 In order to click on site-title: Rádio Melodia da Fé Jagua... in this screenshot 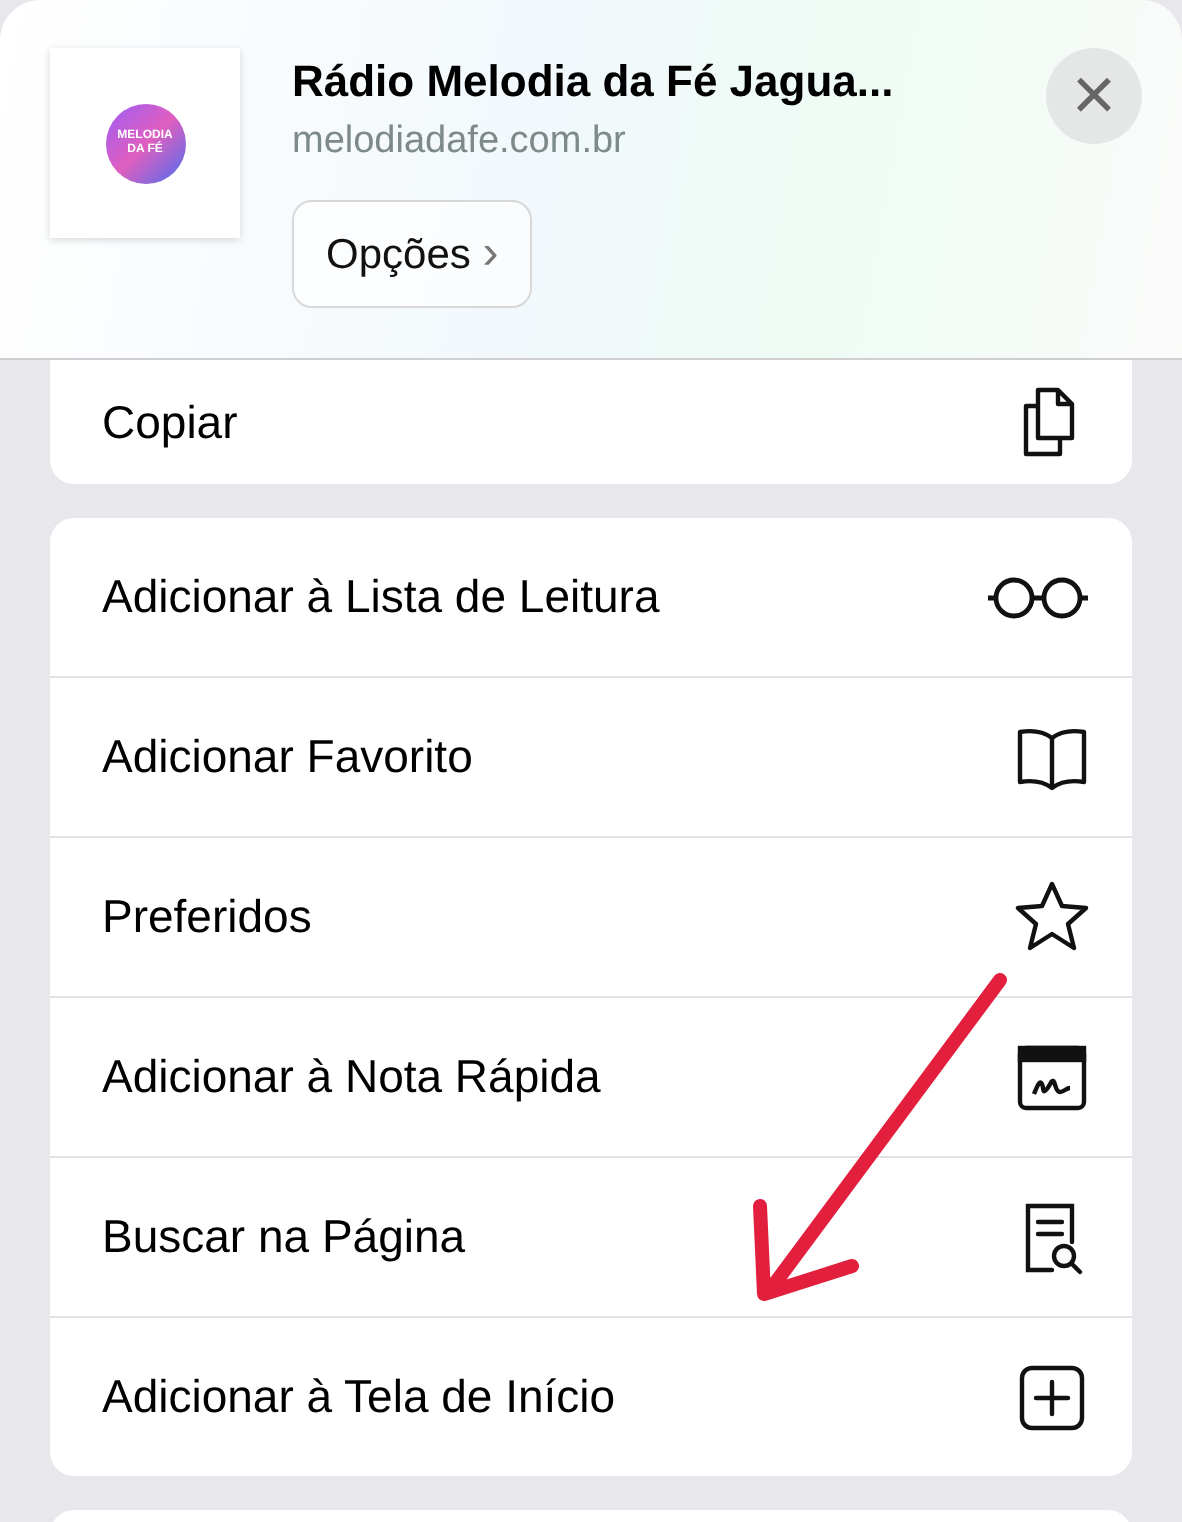, I will do `click(594, 82)`.